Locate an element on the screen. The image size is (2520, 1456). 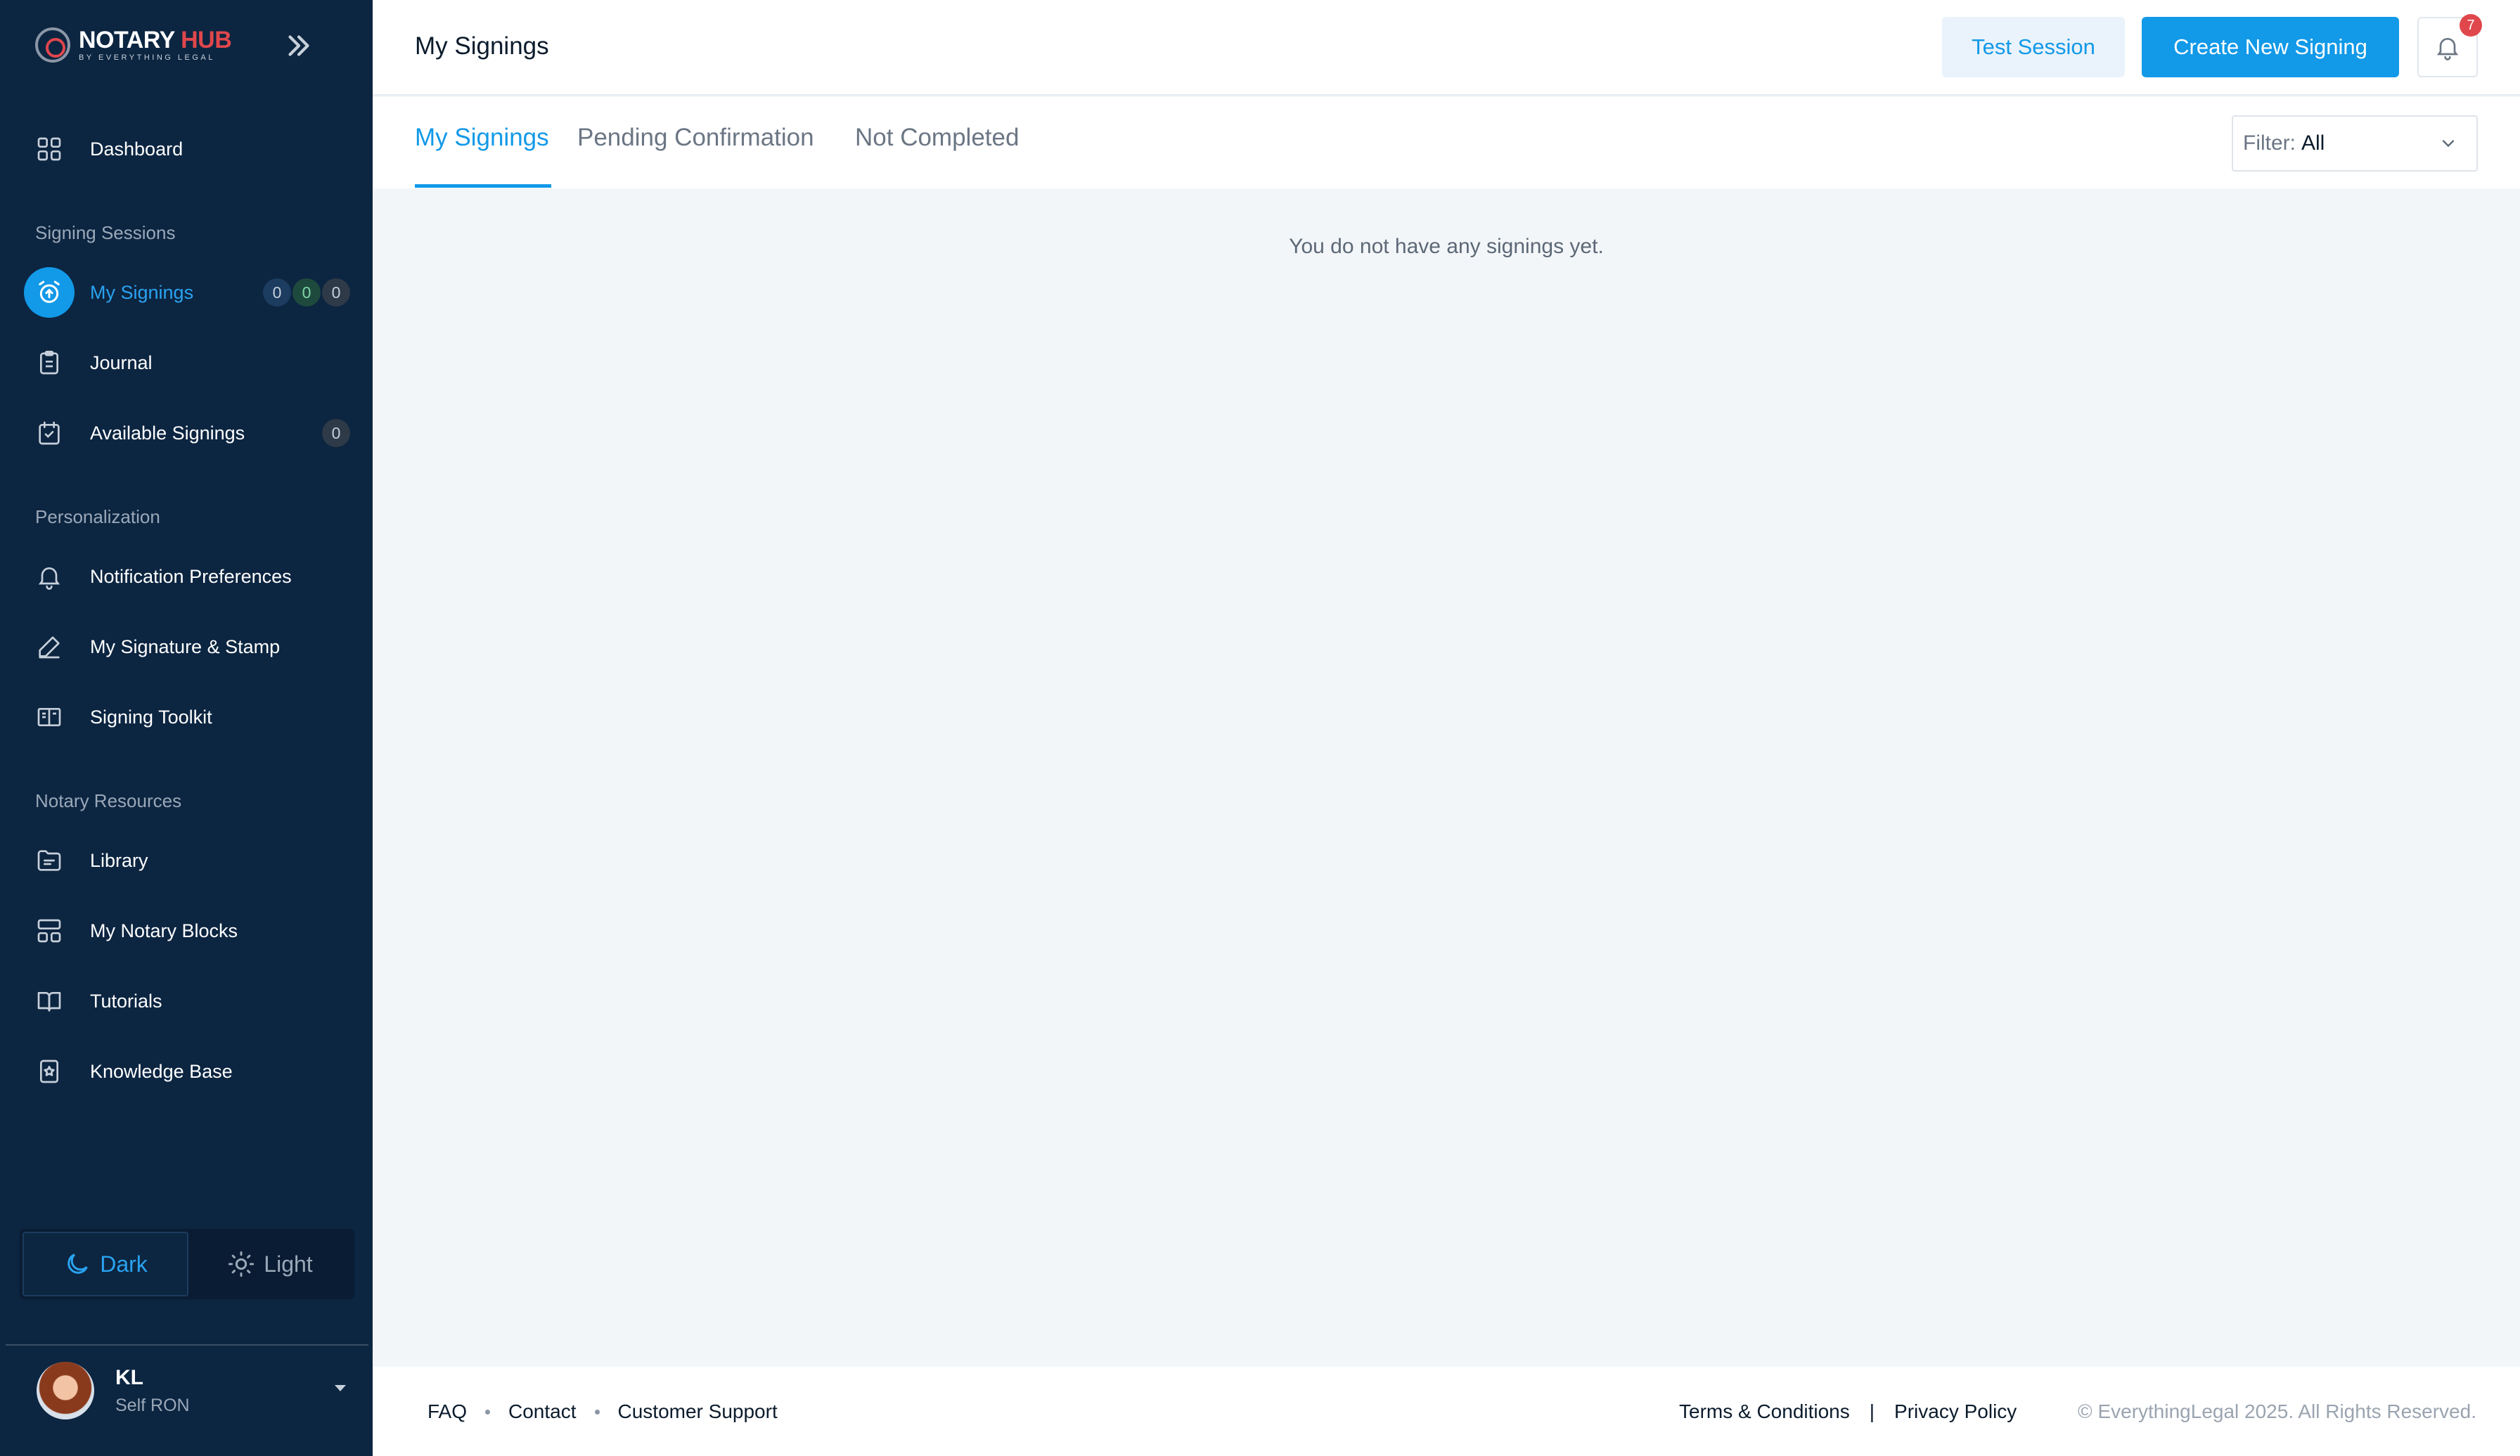
sidebar-item-journal: Journal is located at coordinates (187, 362).